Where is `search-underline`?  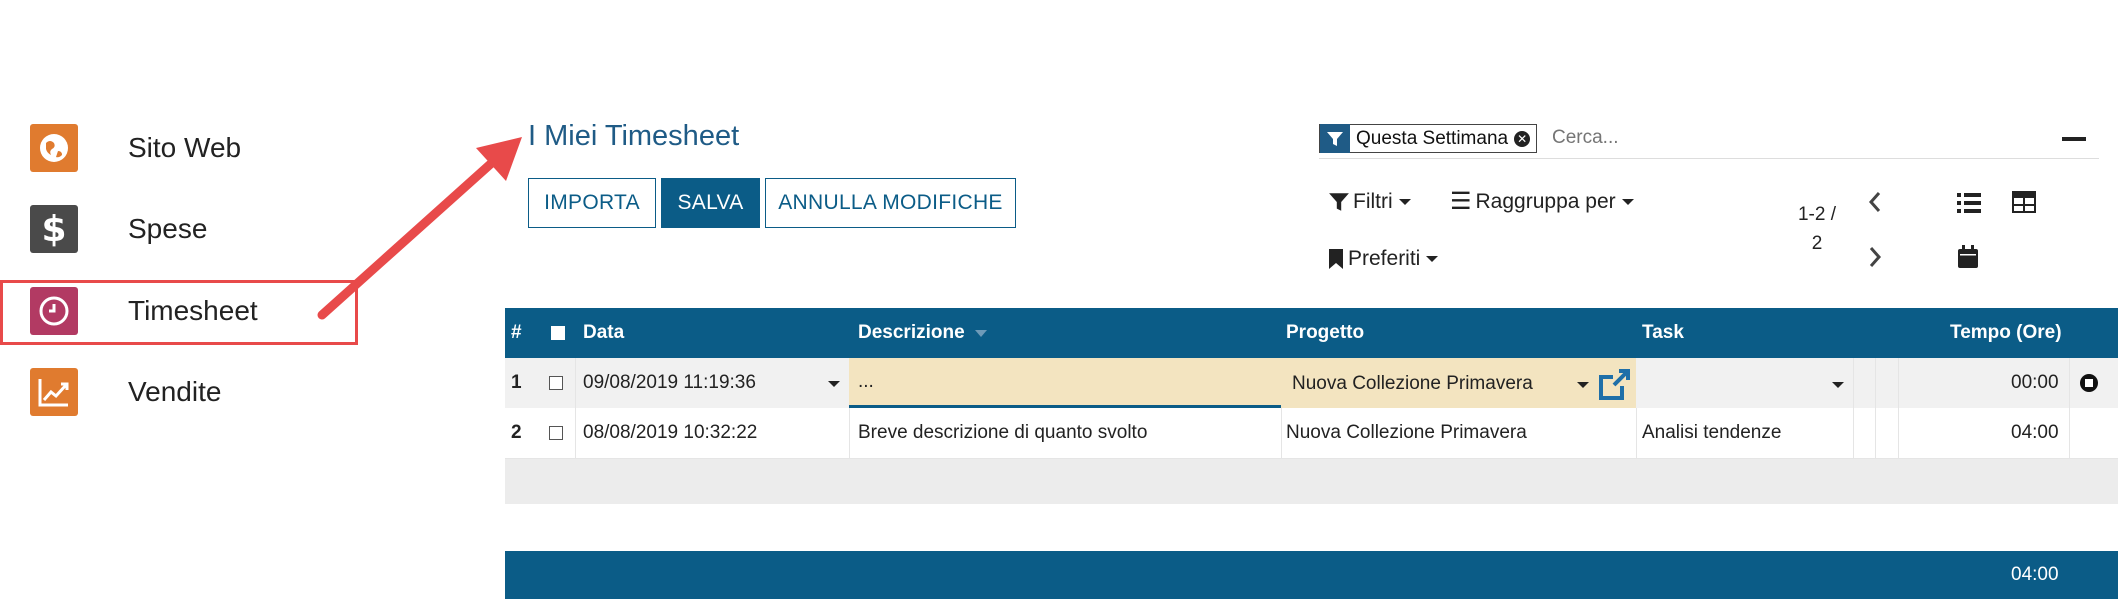 search-underline is located at coordinates (1709, 158).